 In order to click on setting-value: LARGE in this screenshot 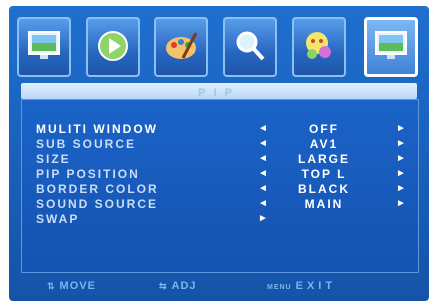, I will do `click(324, 159)`.